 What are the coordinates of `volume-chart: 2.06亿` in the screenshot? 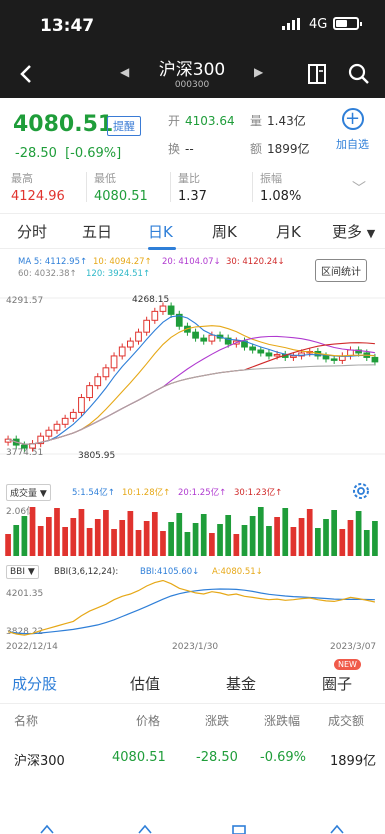 It's located at (192, 530).